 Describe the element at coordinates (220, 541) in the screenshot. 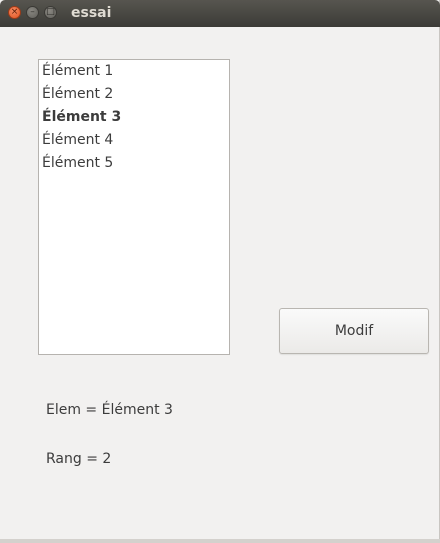

I see `window-bottom-edge` at that location.